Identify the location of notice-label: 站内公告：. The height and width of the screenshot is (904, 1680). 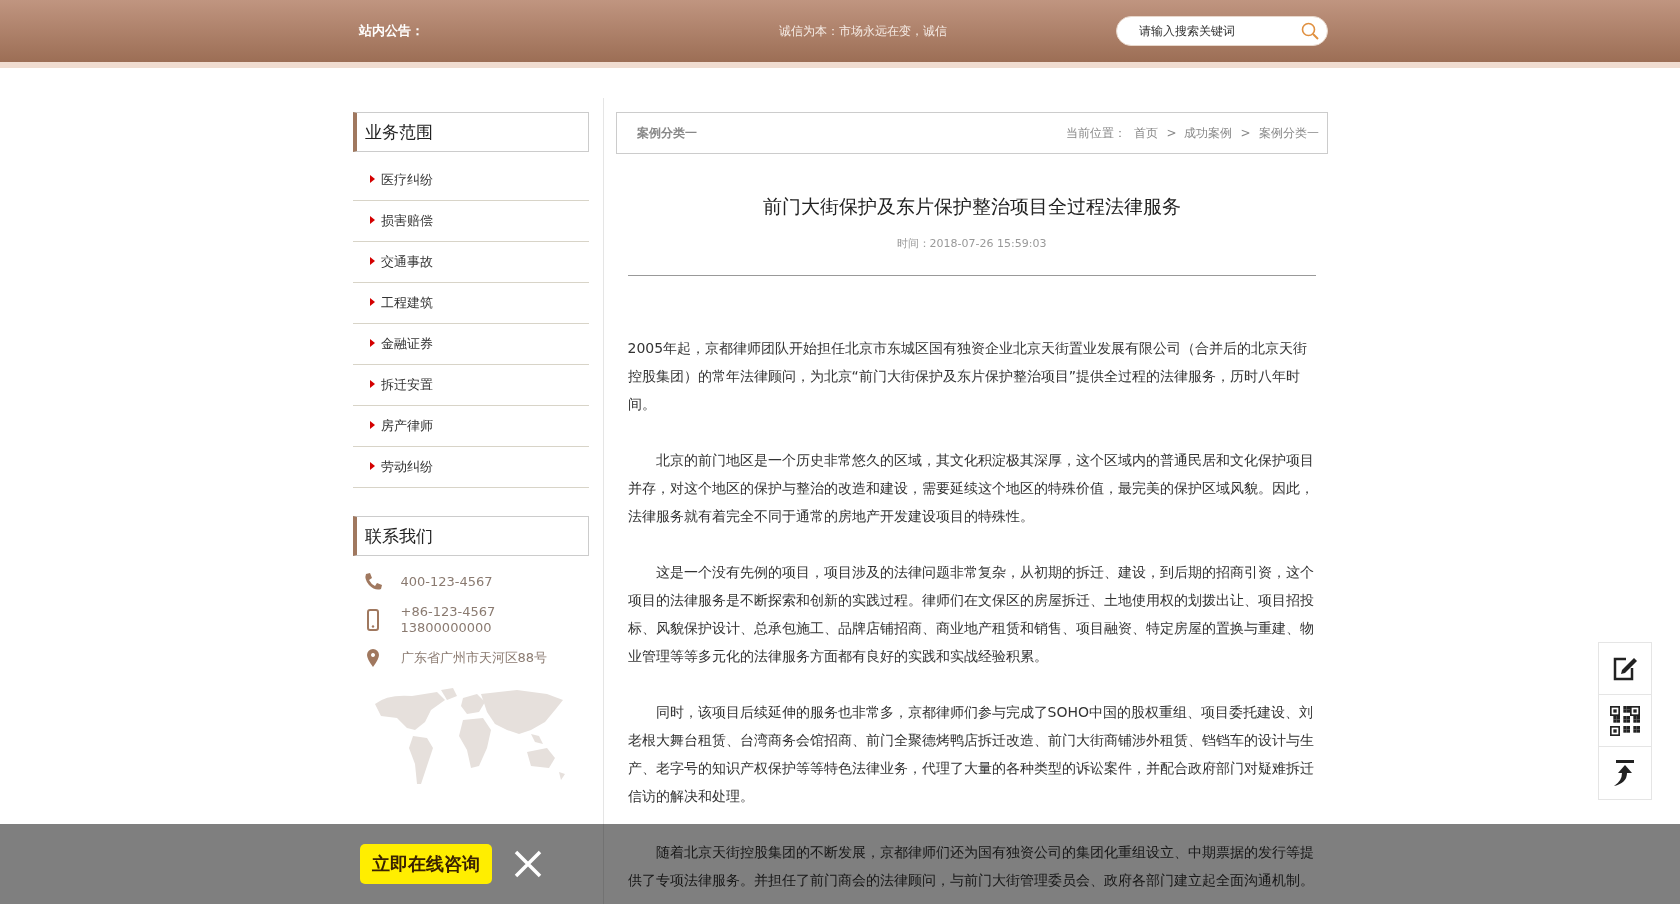
(391, 31).